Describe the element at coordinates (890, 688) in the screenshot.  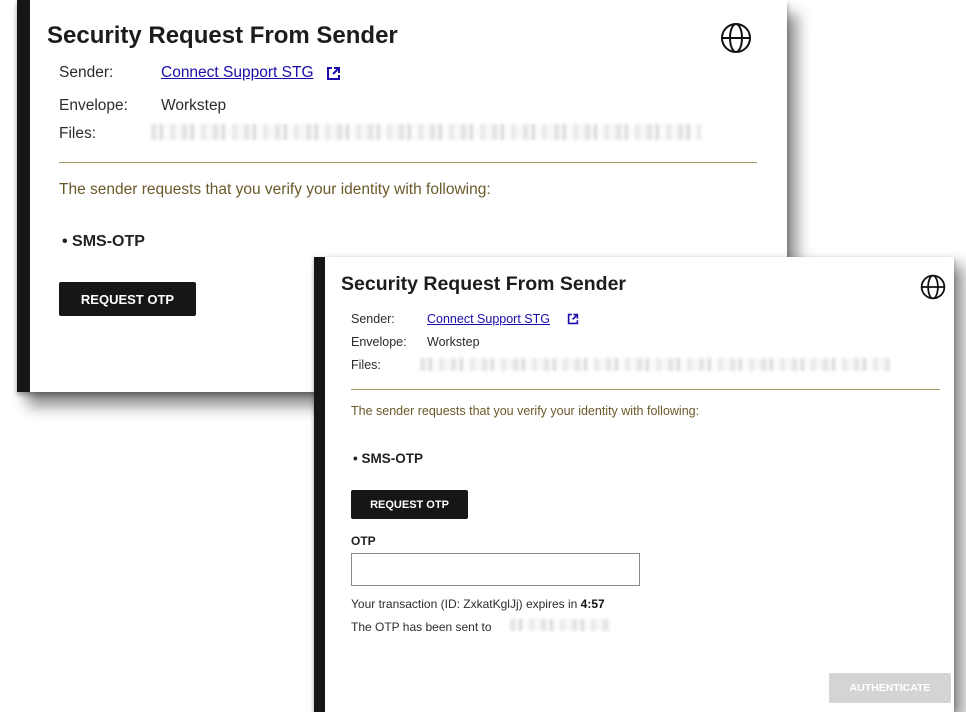
I see `authenticate-button: AUTHENTICATE` at that location.